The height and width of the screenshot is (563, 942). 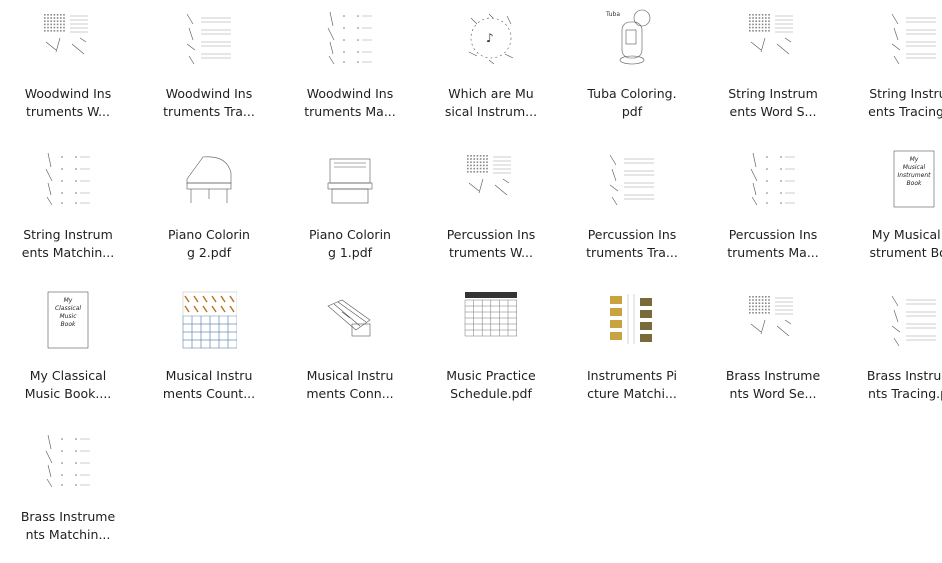 What do you see at coordinates (632, 111) in the screenshot?
I see `file-name-line: pdf` at bounding box center [632, 111].